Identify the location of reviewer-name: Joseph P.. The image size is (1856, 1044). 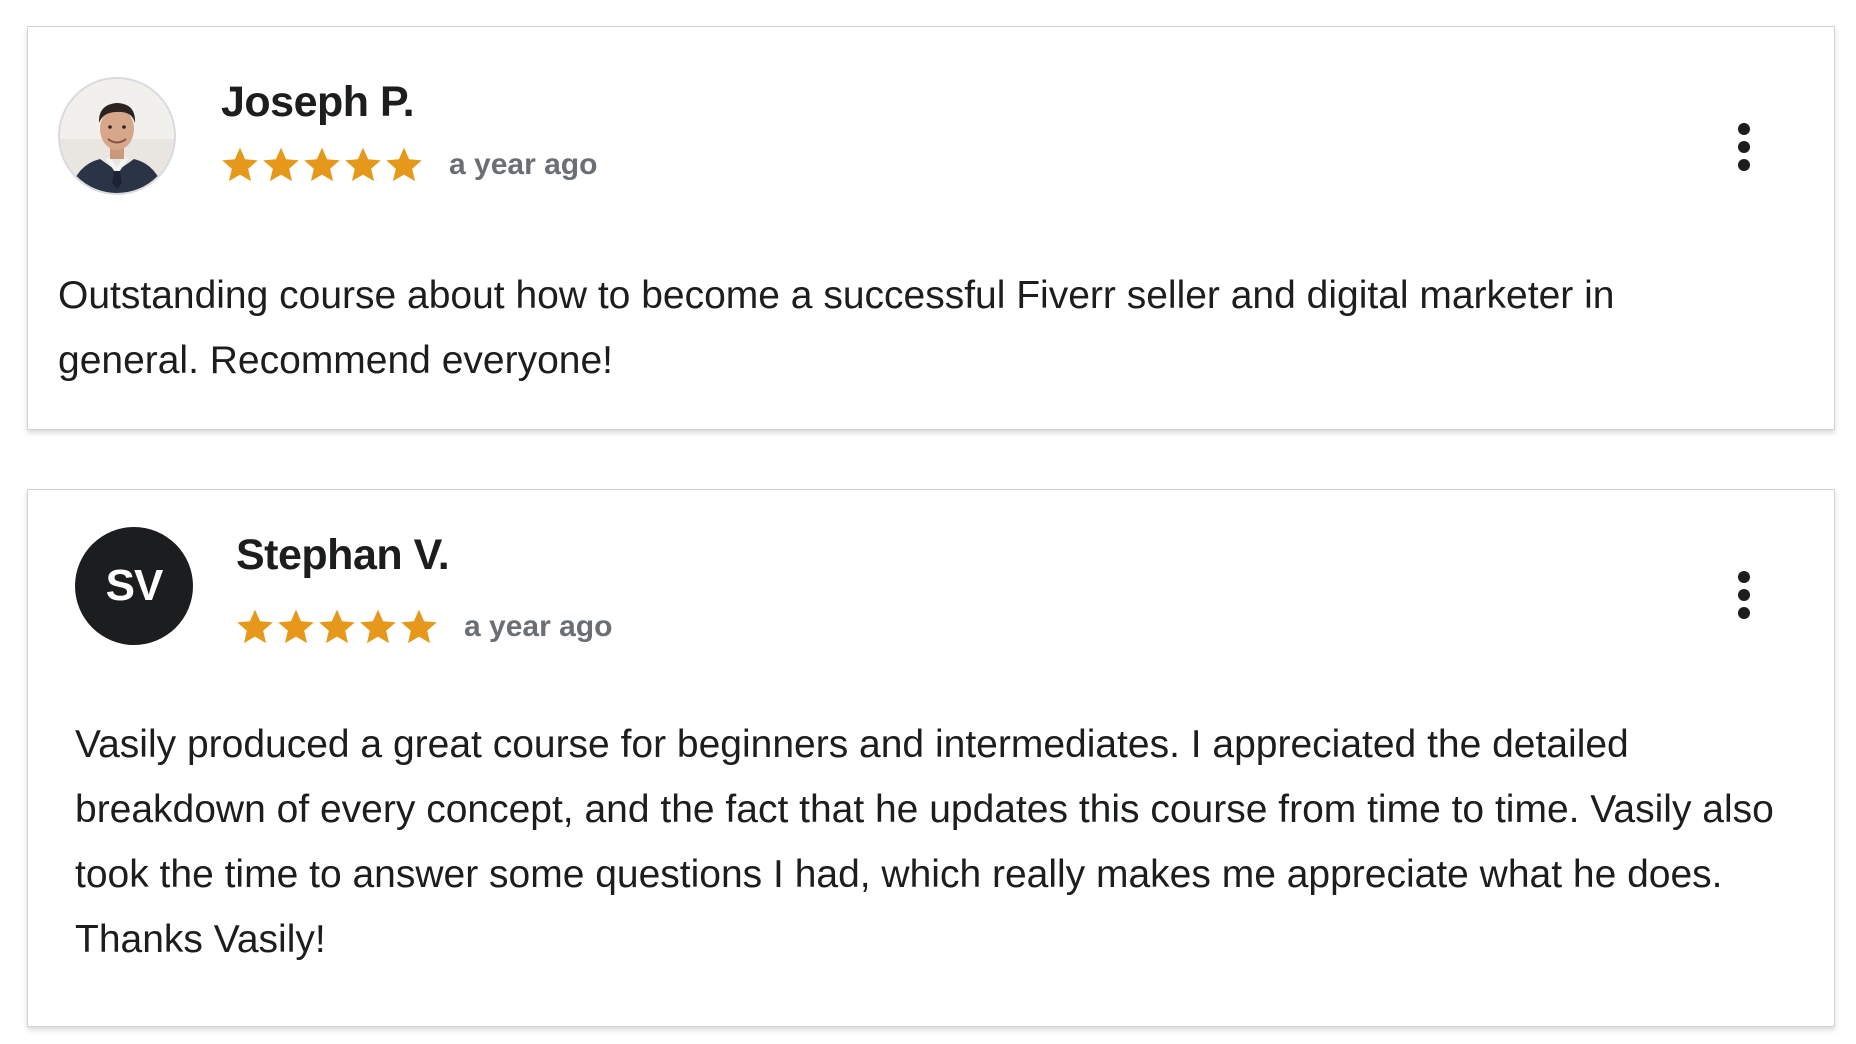
(318, 102).